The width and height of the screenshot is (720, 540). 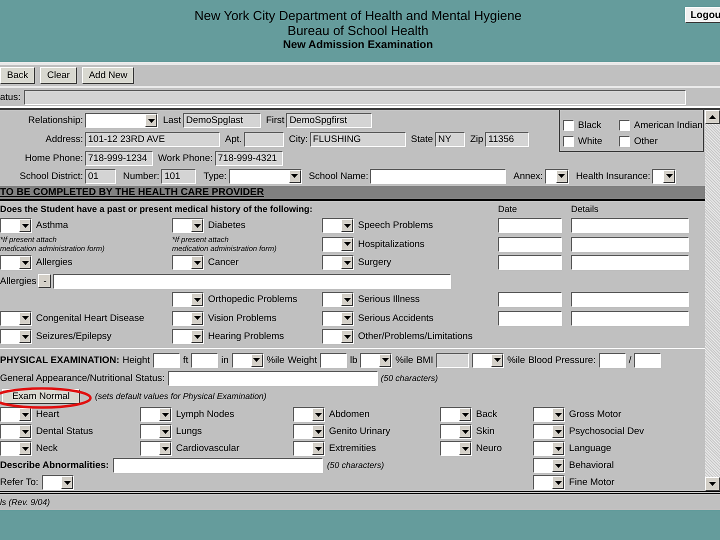 I want to click on type-dropdown, so click(x=265, y=176).